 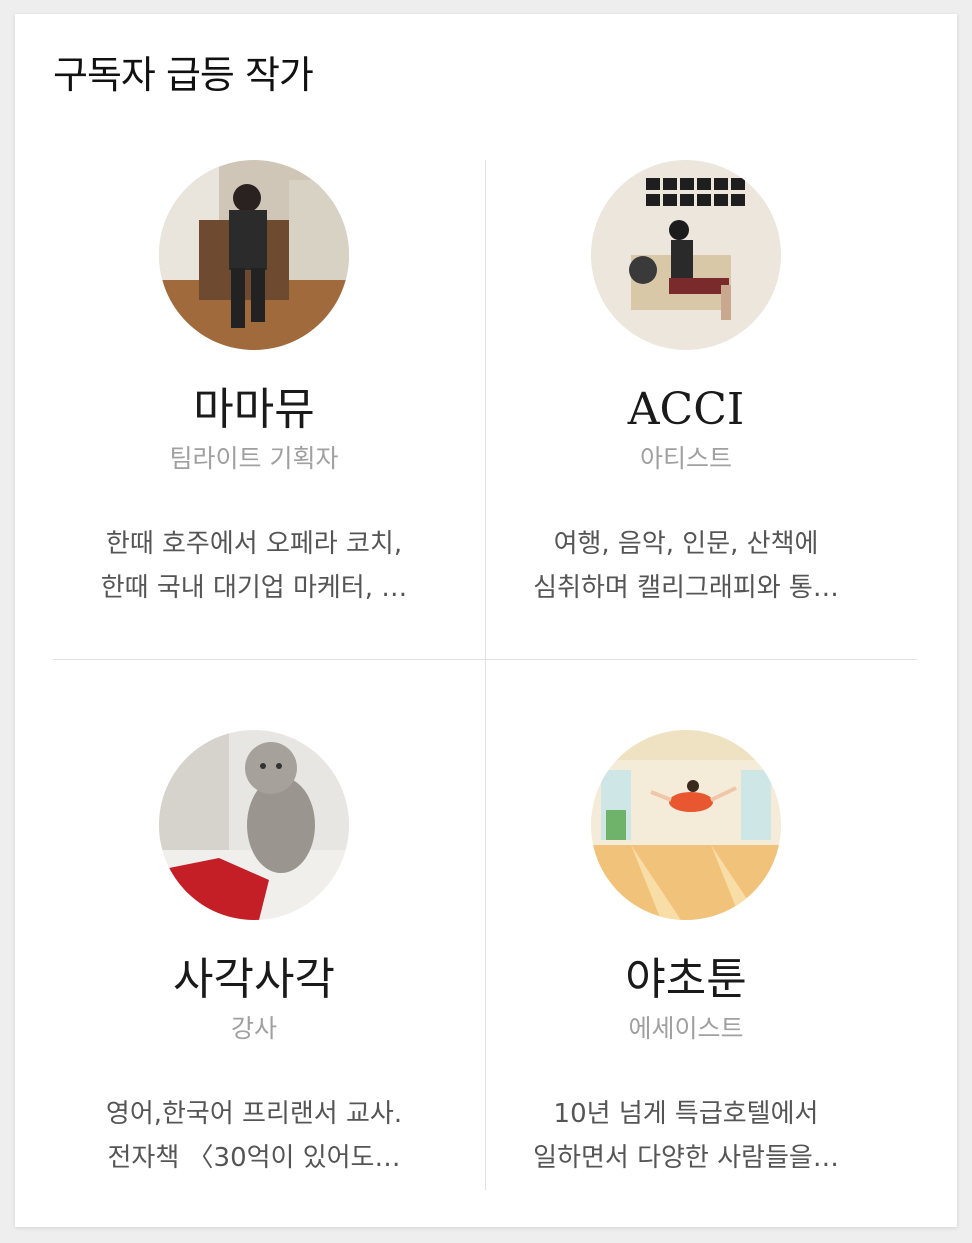 What do you see at coordinates (686, 409) in the screenshot?
I see `author-name: ACCI` at bounding box center [686, 409].